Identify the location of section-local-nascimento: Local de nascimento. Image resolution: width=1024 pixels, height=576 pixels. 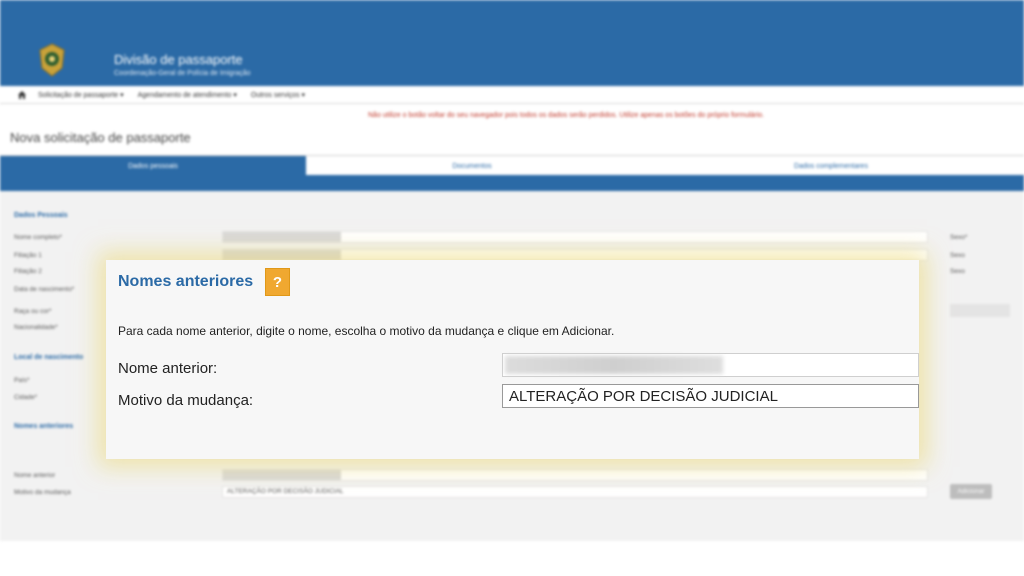
(49, 357).